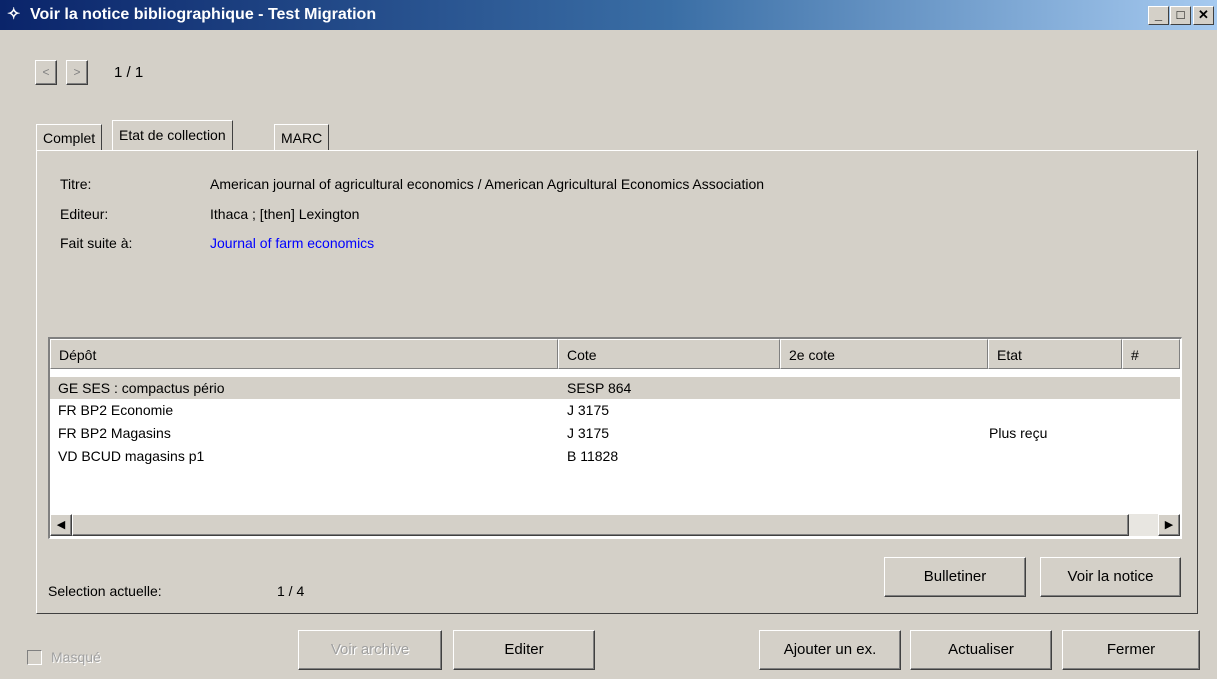  I want to click on minimize-button: _, so click(1158, 15).